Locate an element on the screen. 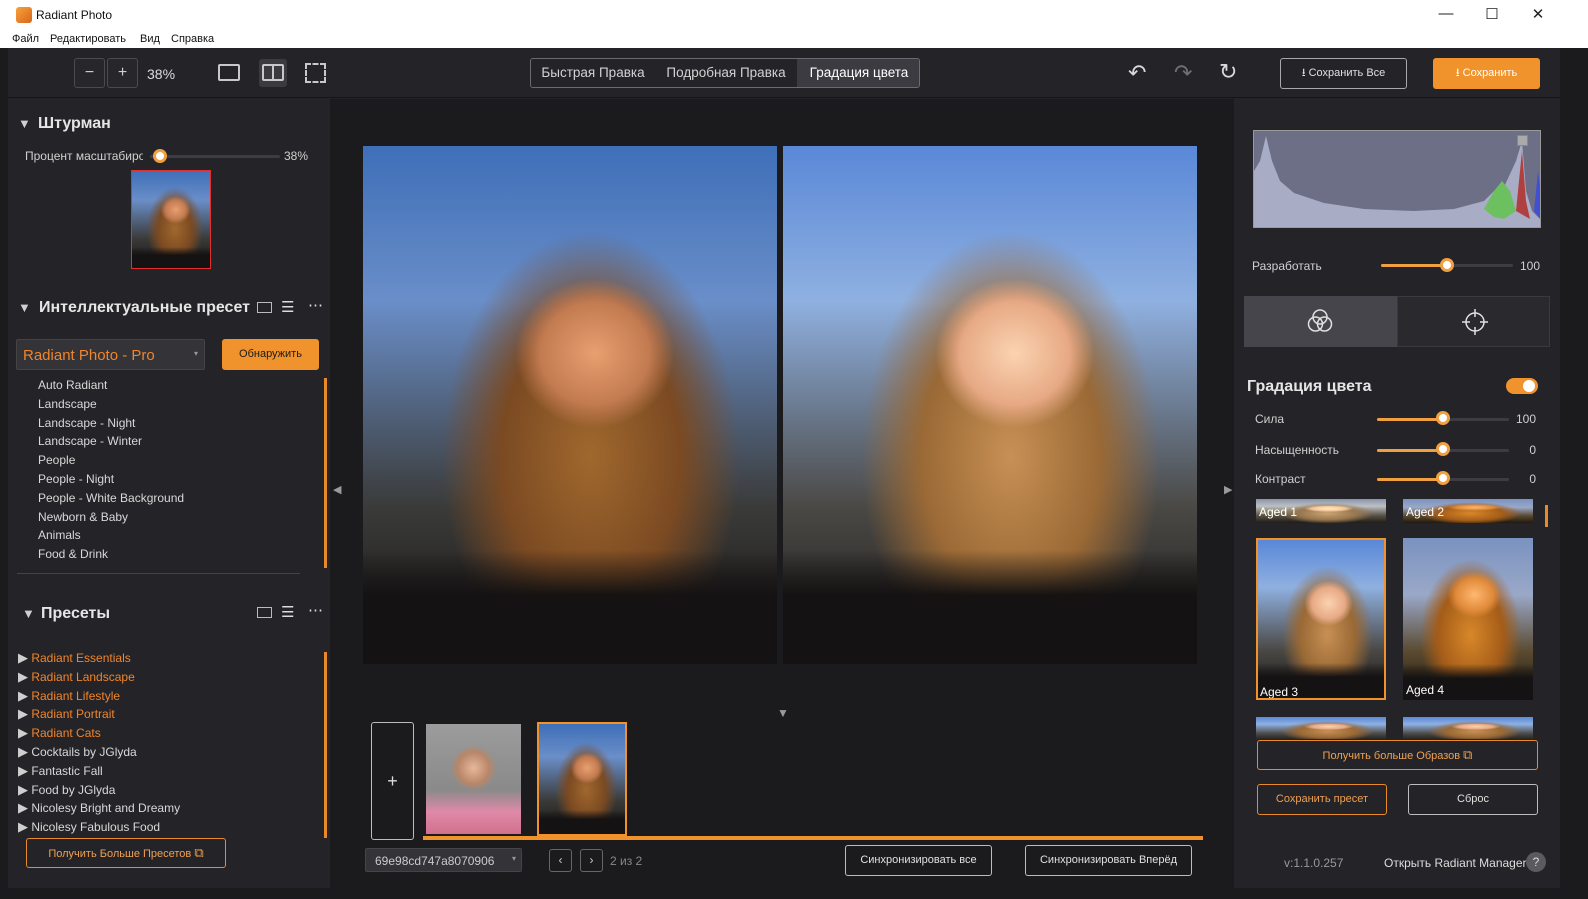 The image size is (1588, 899). collapse-presets-icon: ▼ is located at coordinates (28, 613).